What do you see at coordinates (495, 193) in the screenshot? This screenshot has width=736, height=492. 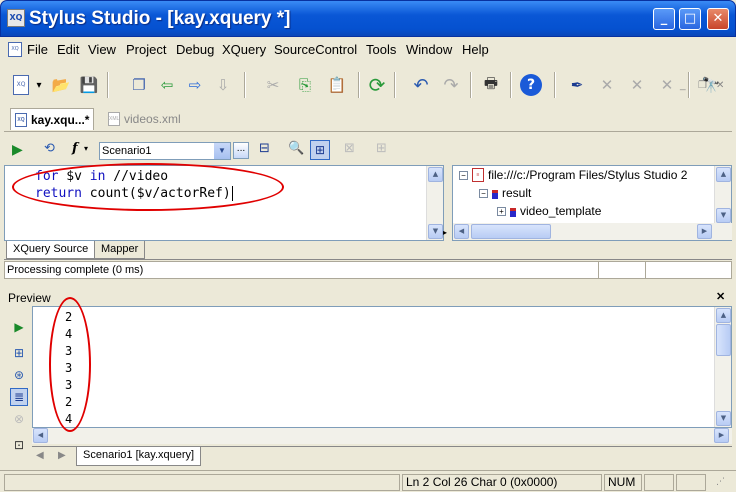 I see `element-node-icon` at bounding box center [495, 193].